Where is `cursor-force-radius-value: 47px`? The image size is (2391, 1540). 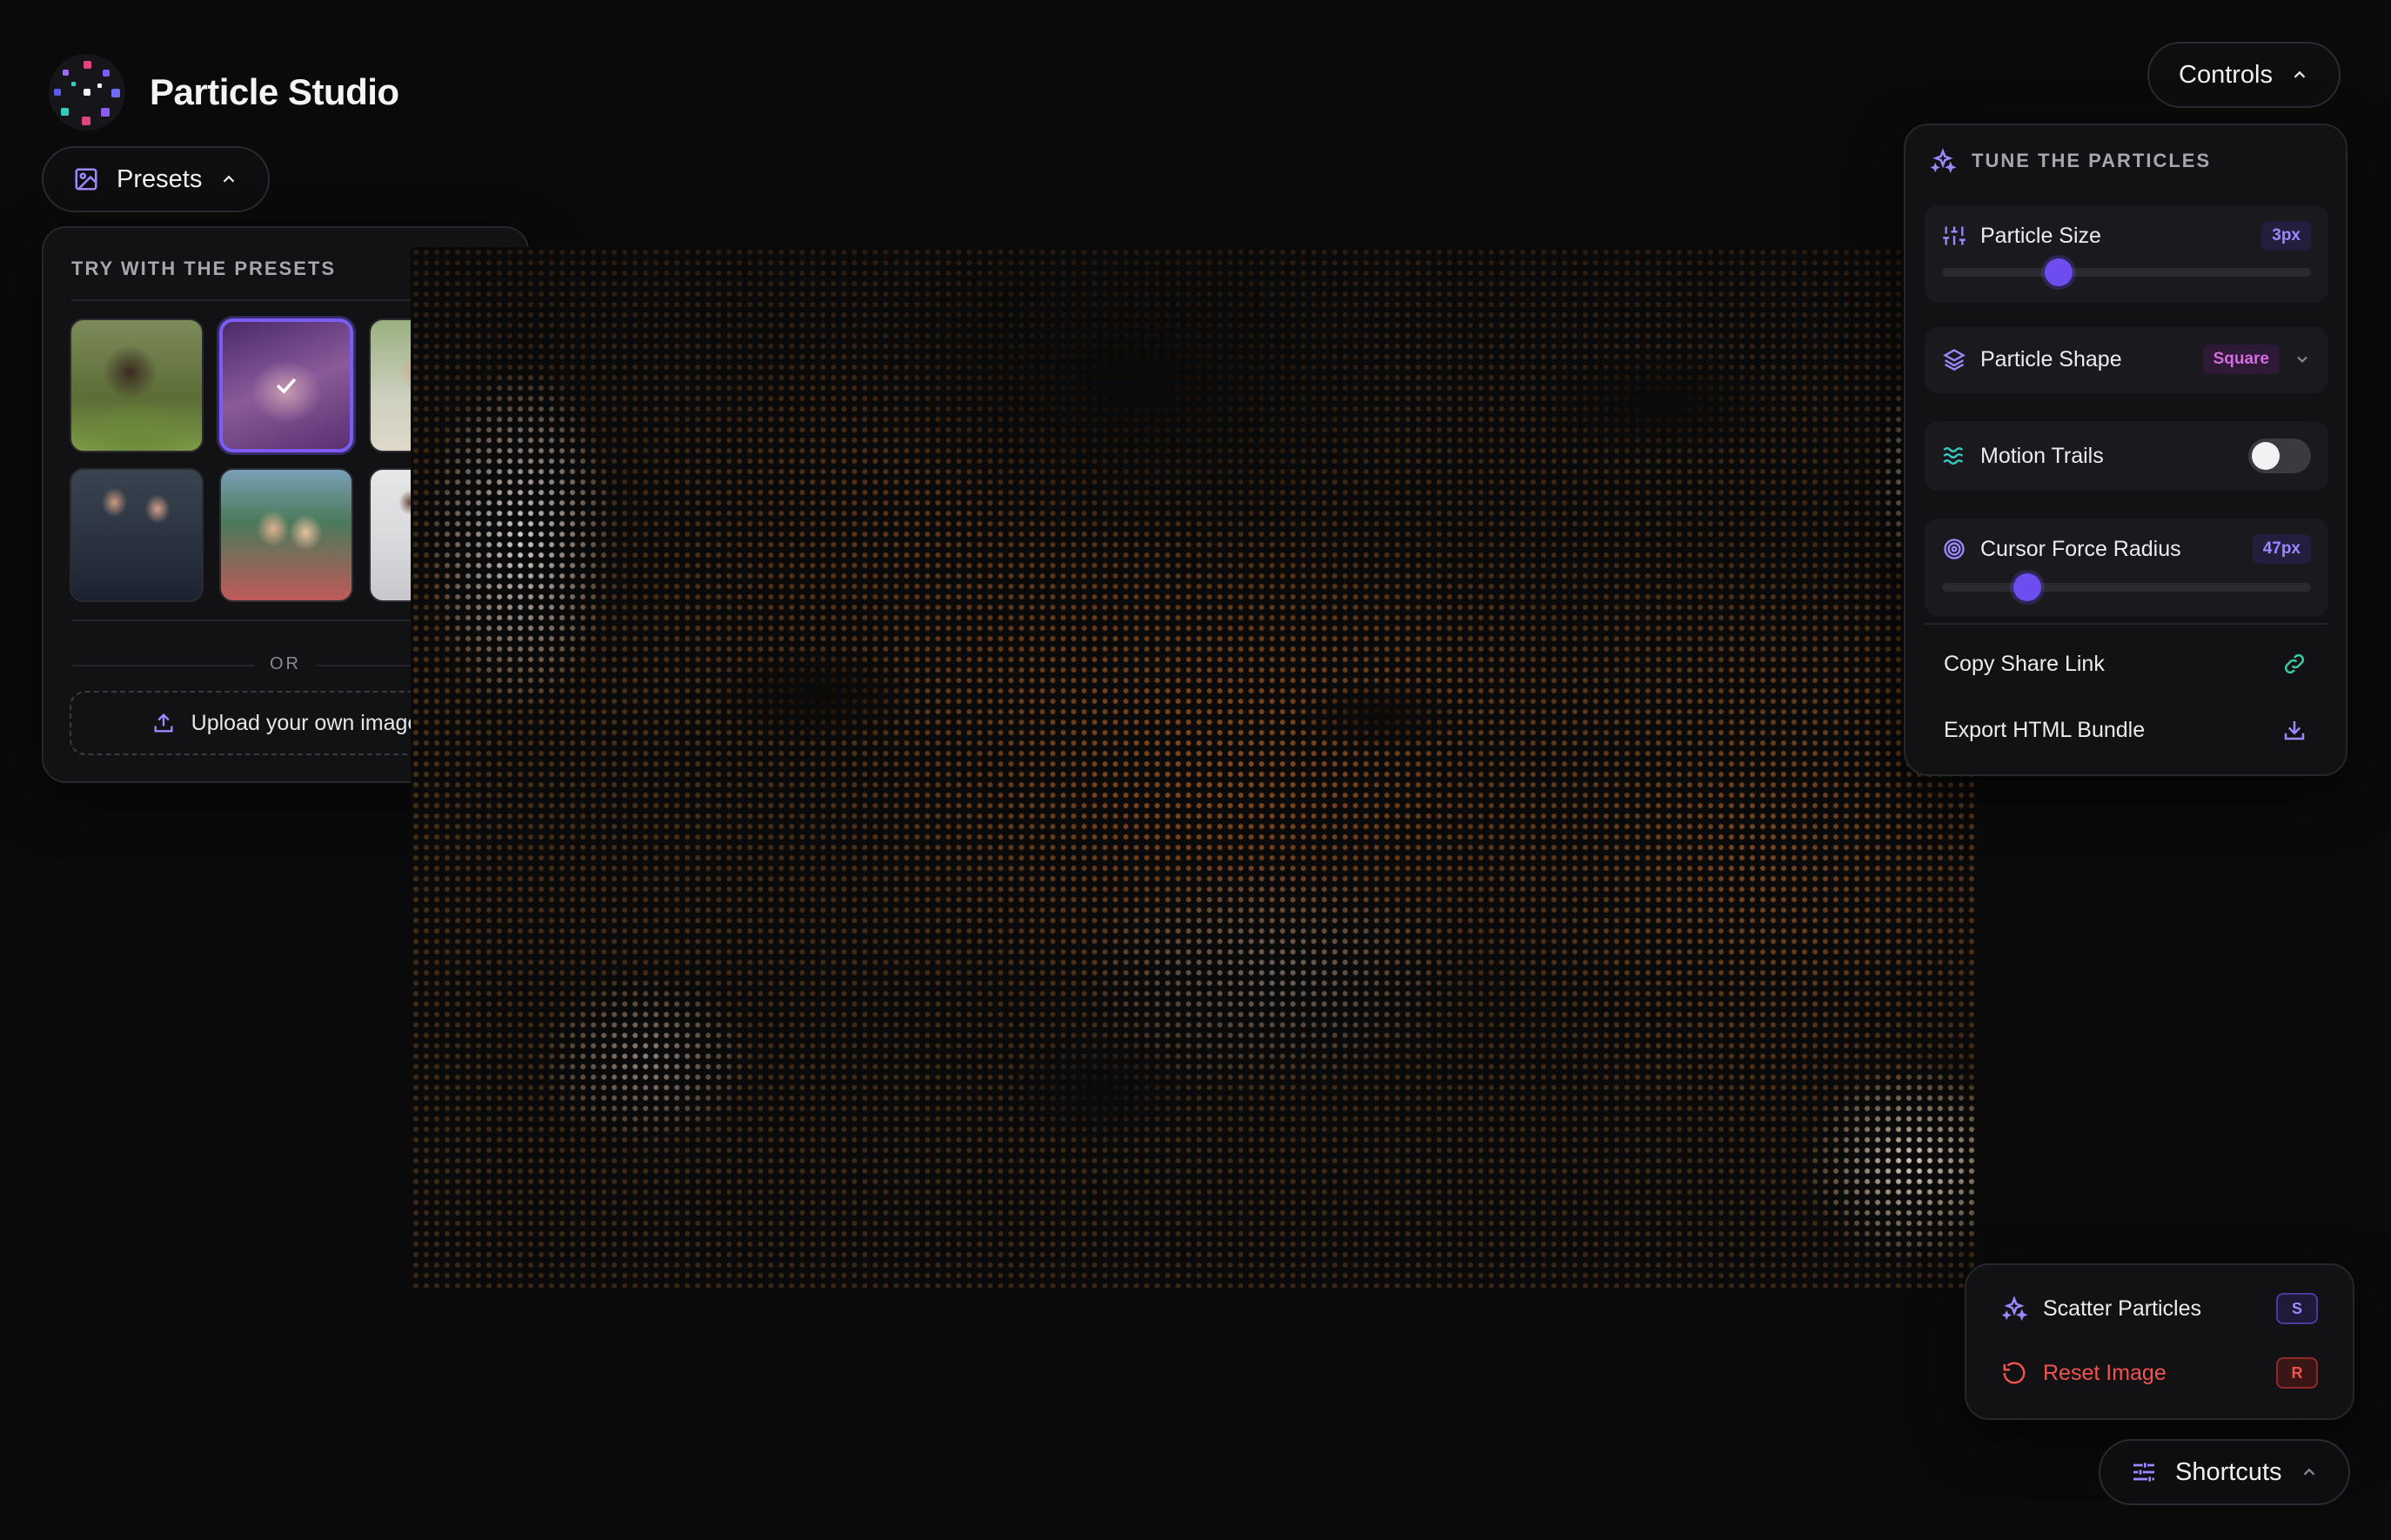 cursor-force-radius-value: 47px is located at coordinates (2281, 549).